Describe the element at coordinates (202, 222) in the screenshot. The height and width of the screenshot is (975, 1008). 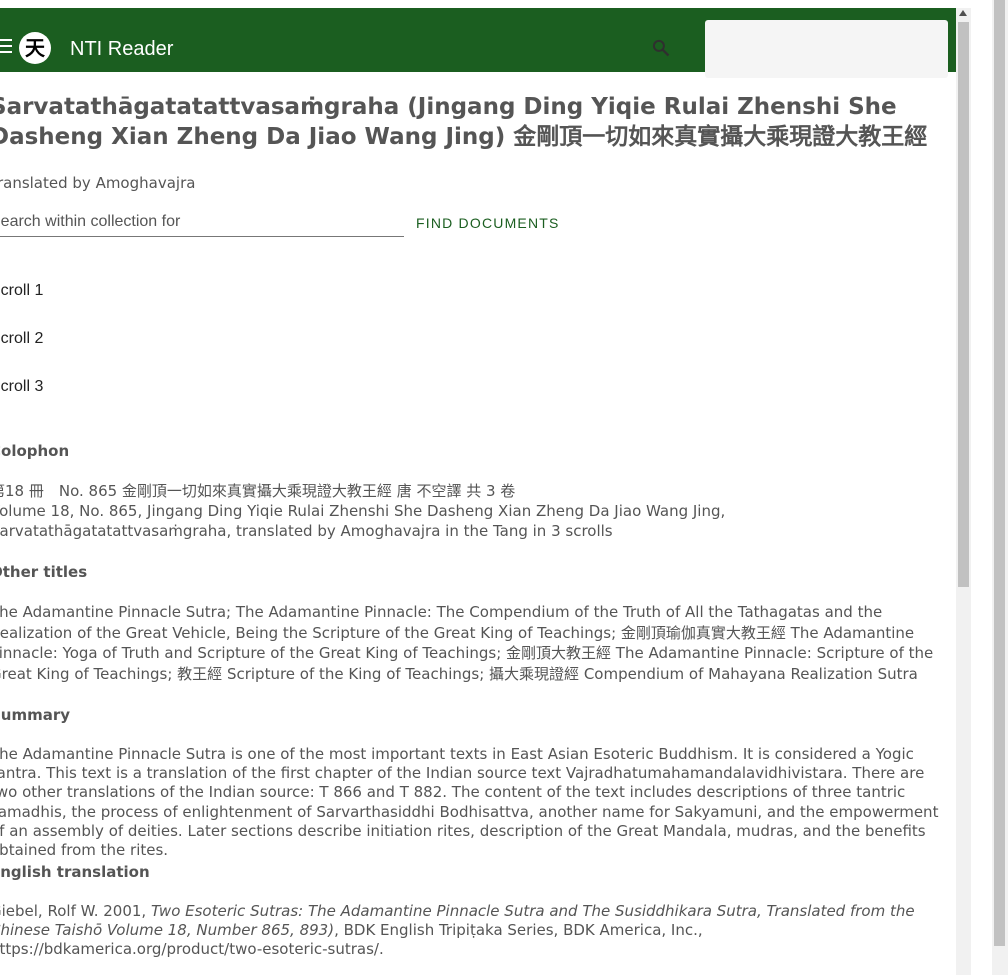
I see `collection-search-input` at that location.